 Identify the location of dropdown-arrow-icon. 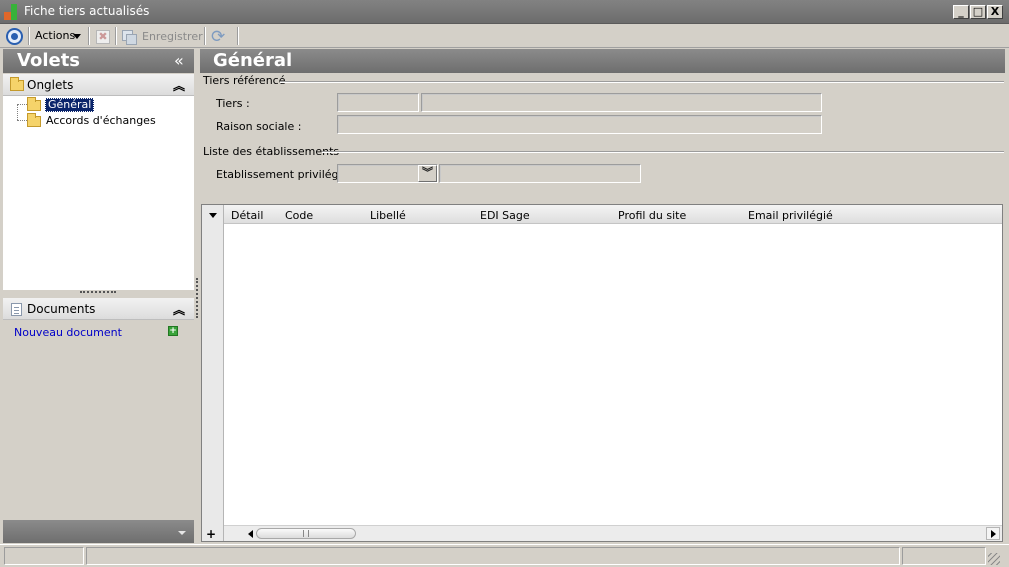
(77, 36).